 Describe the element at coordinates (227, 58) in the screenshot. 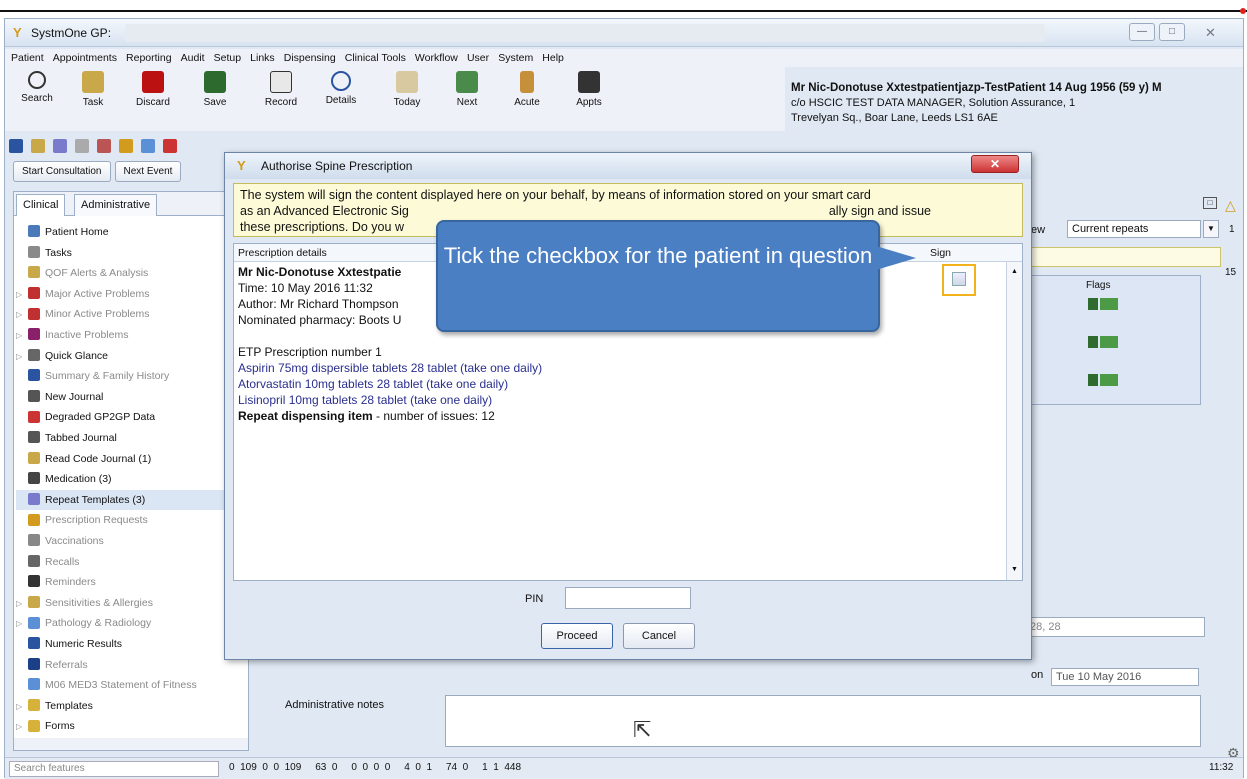

I see `menu-setup: Setup` at that location.